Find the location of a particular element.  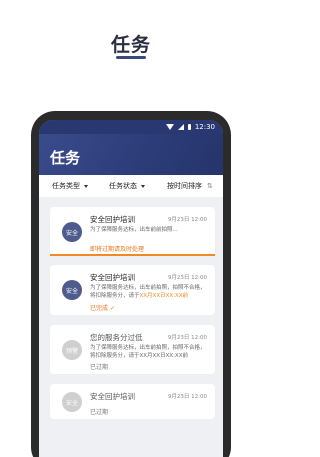

task-status-filter-label: 任务状态 is located at coordinates (123, 186).